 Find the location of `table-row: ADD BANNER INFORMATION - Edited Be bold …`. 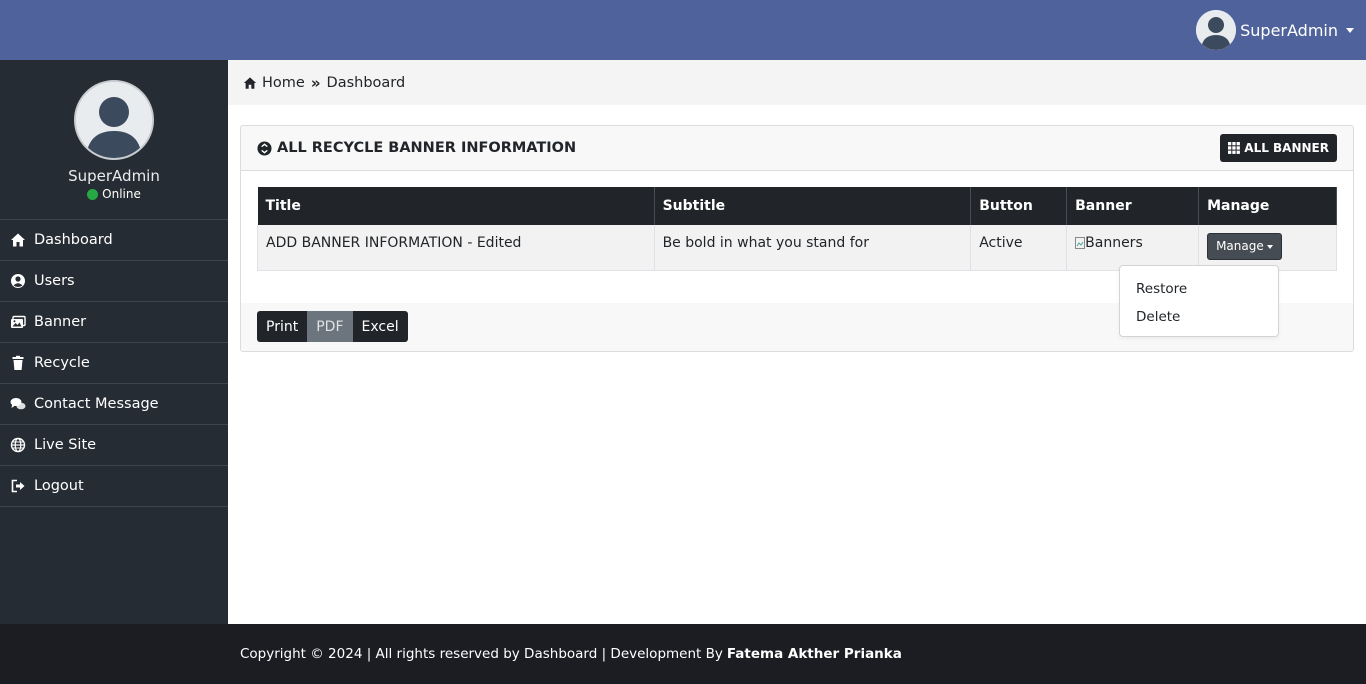

table-row: ADD BANNER INFORMATION - Edited Be bold … is located at coordinates (797, 248).